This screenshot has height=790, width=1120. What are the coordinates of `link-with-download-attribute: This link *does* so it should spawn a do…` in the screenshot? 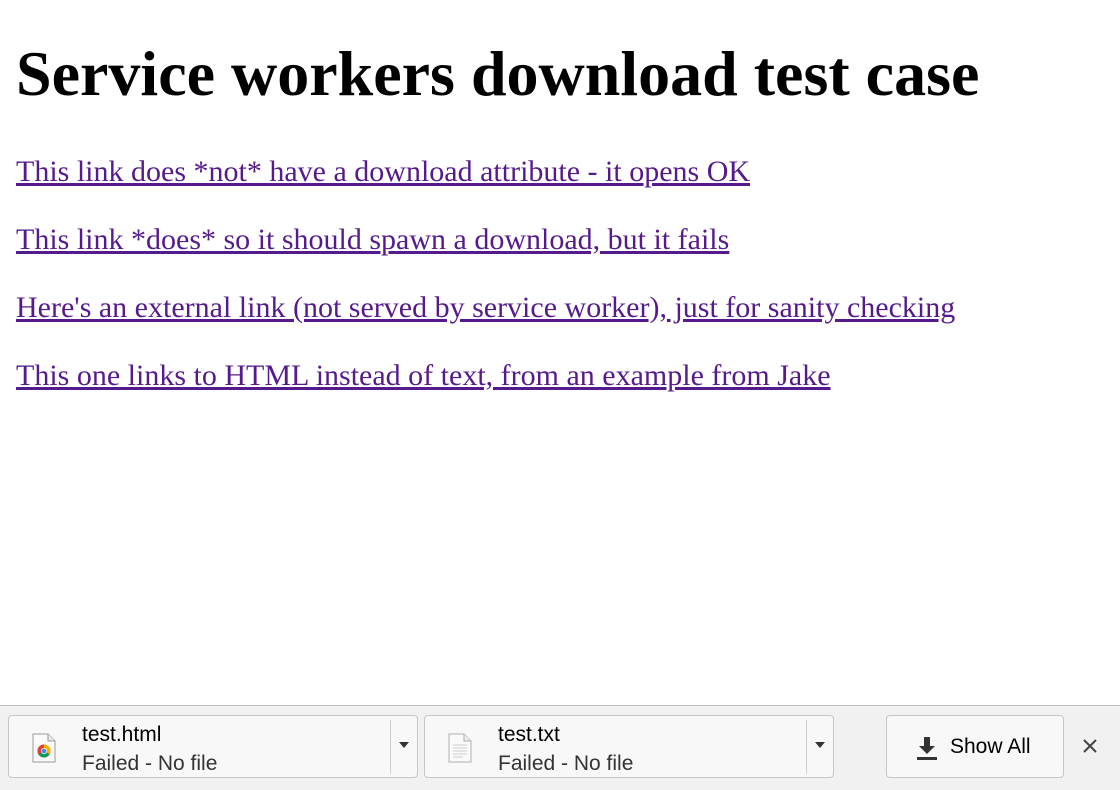 It's located at (372, 240).